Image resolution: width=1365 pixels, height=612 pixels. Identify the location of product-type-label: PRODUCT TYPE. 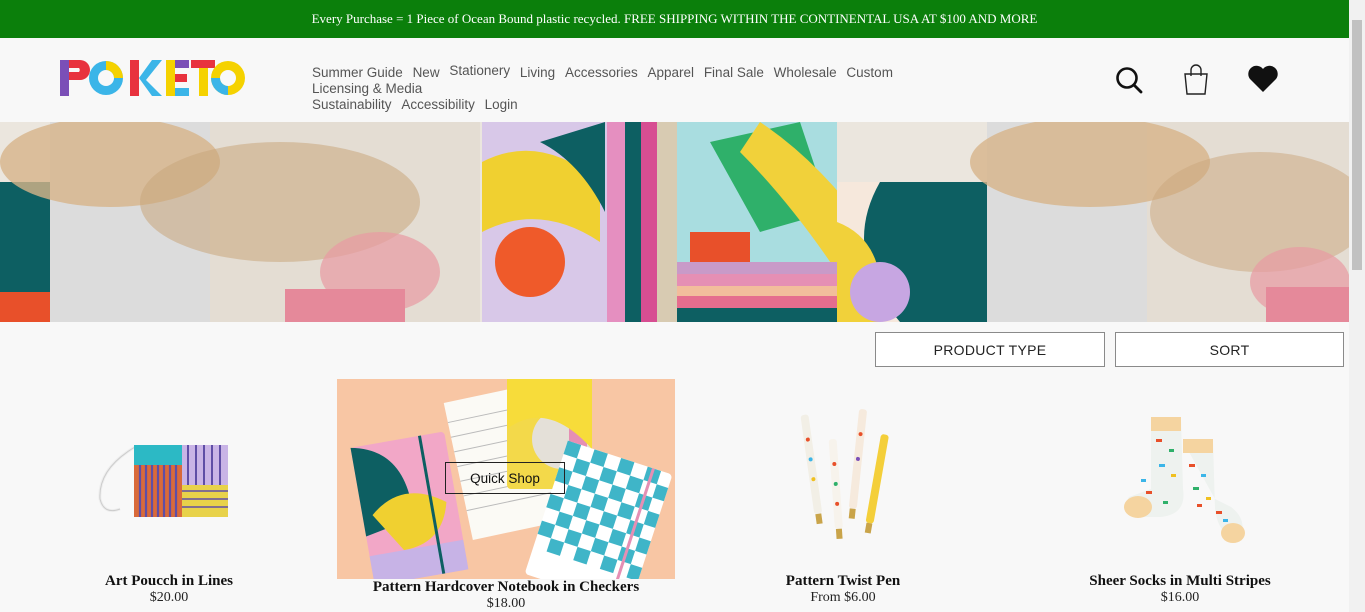
(990, 349).